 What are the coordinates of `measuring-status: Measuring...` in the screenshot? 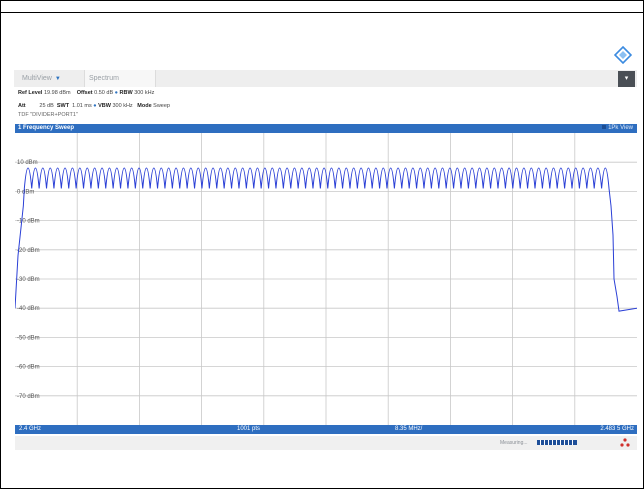 It's located at (514, 443).